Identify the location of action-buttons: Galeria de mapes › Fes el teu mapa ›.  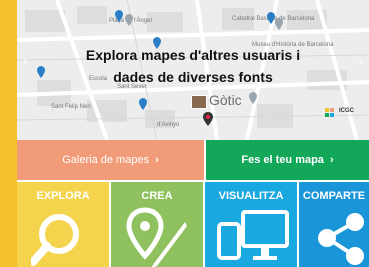
(193, 160).